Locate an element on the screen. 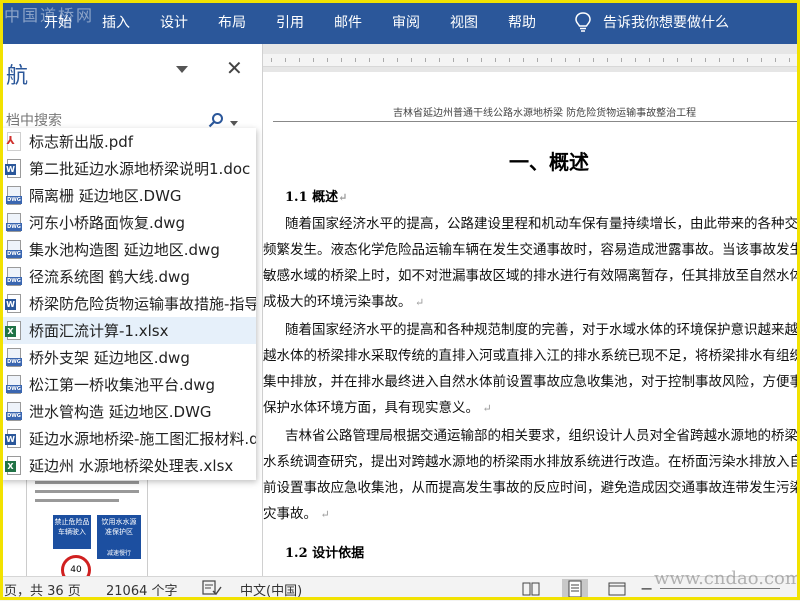 The width and height of the screenshot is (800, 601). heading-1: 一、概述 is located at coordinates (549, 162).